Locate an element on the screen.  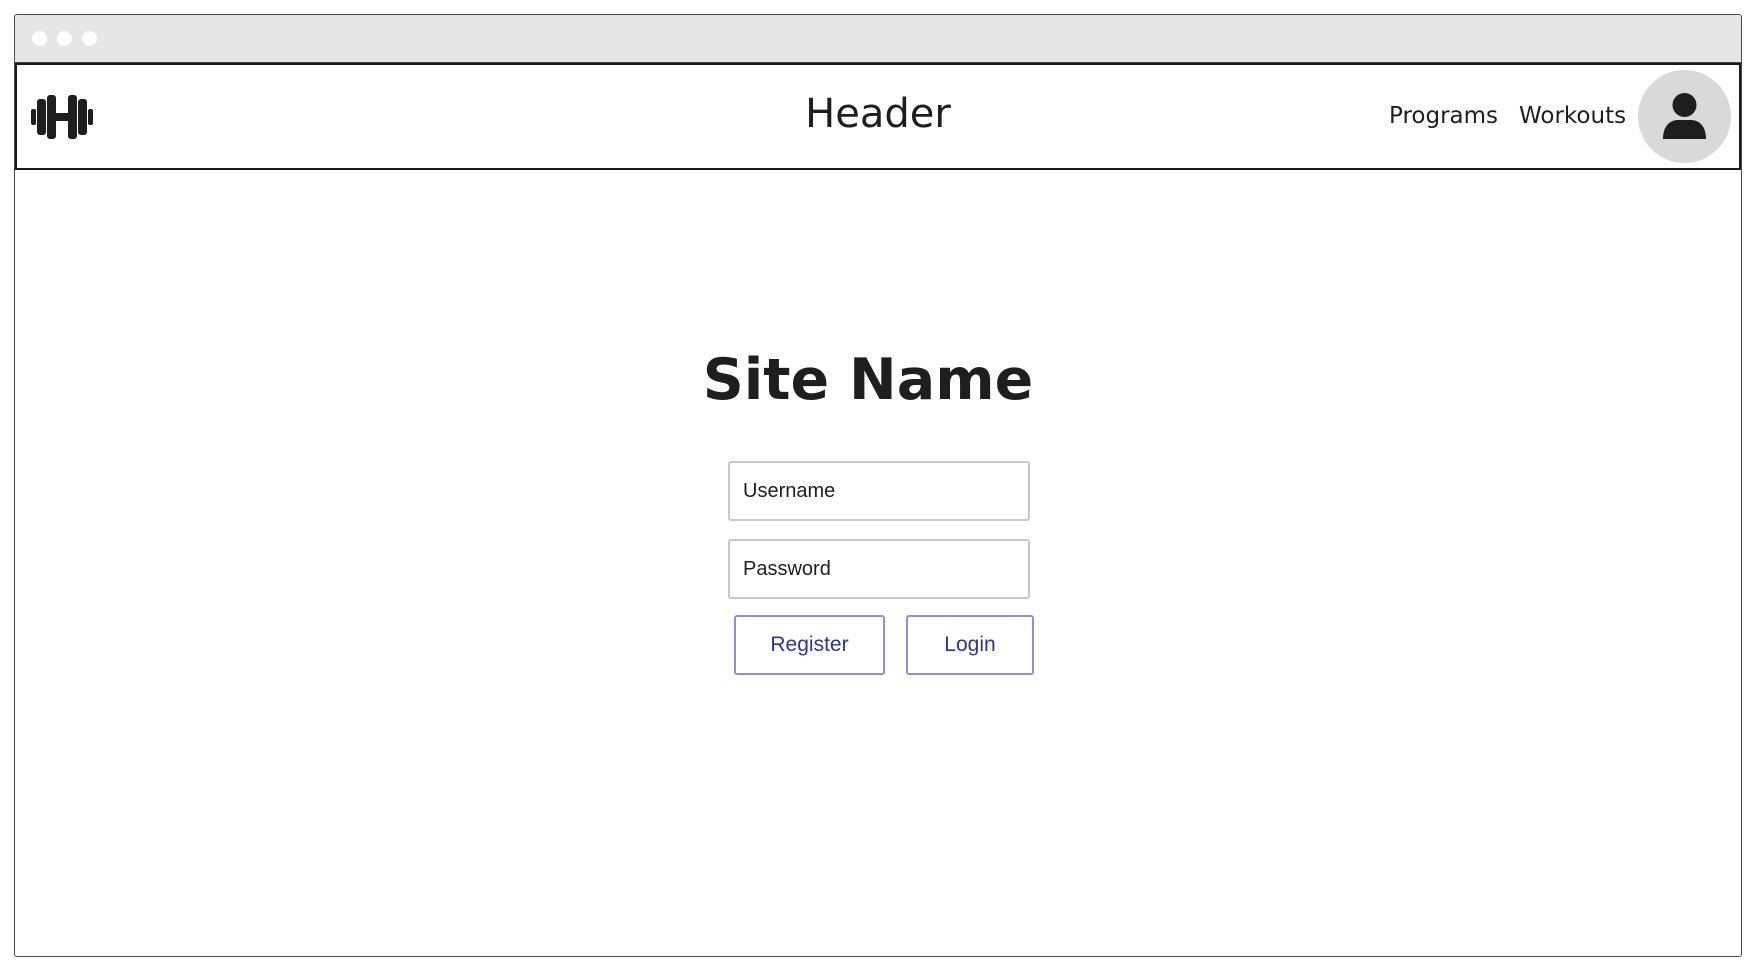
avatar is located at coordinates (1684, 116).